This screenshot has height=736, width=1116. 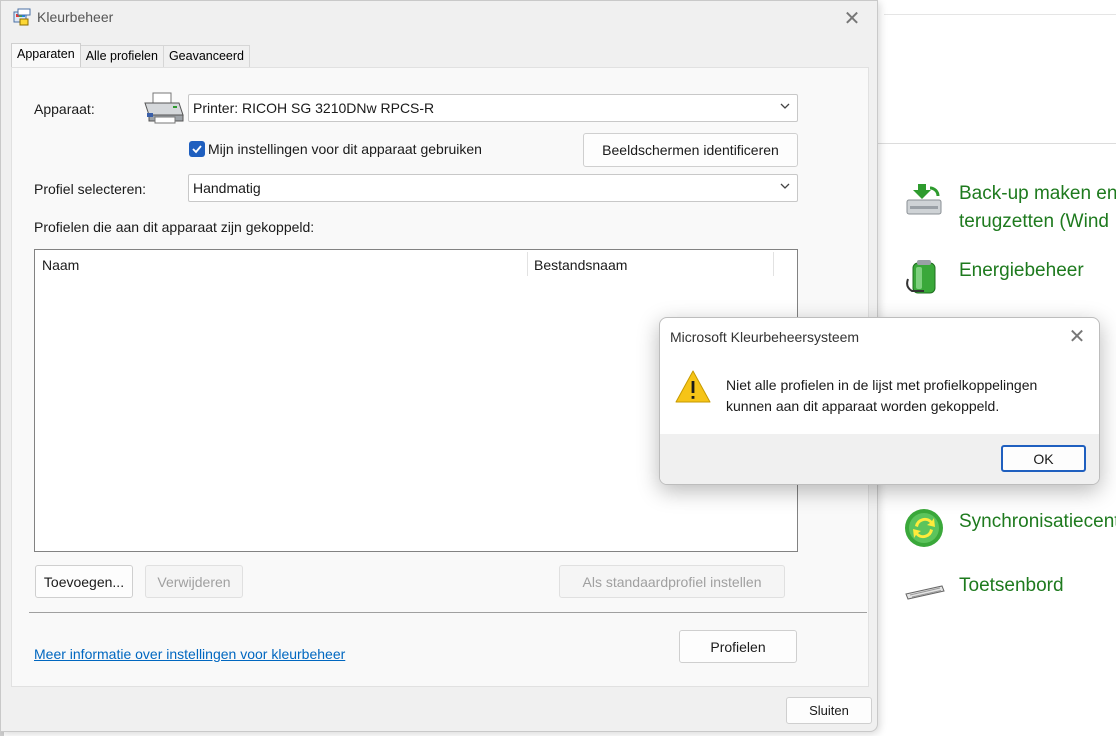 I want to click on cp-item-label: Synchronisatiecent, so click(x=1037, y=521).